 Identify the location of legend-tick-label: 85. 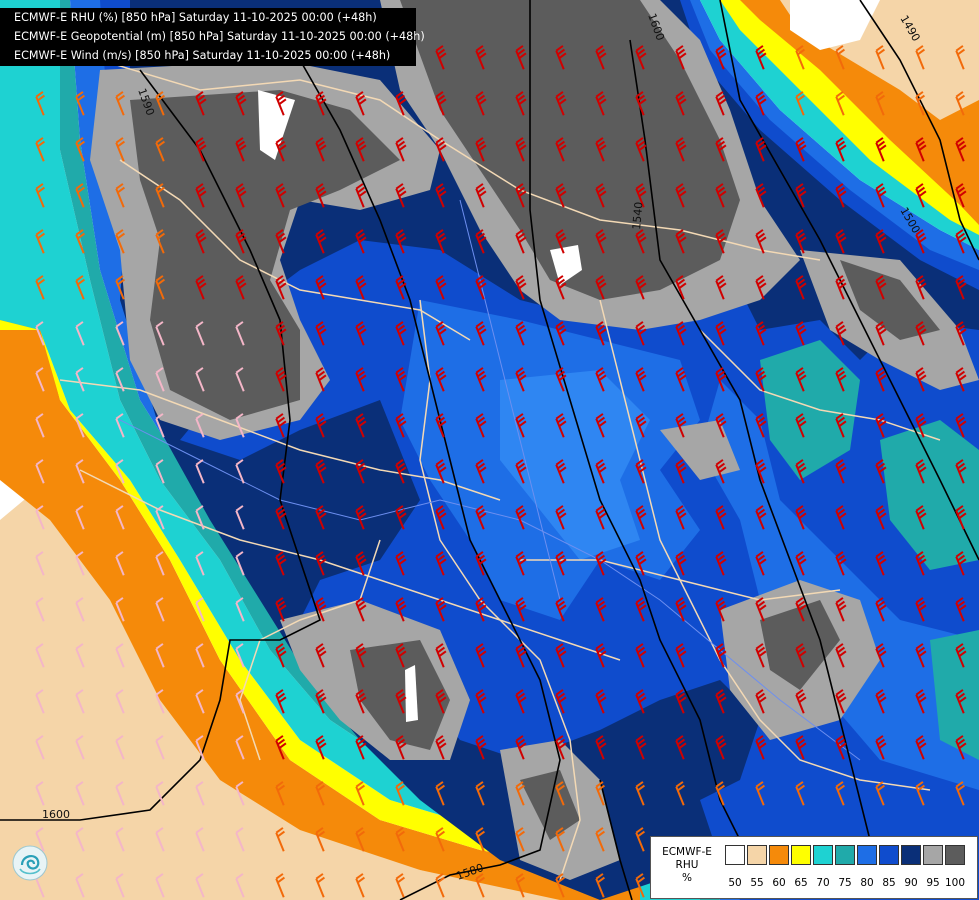
(889, 883).